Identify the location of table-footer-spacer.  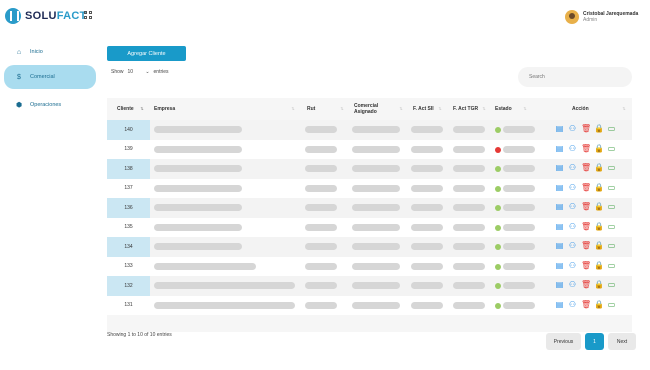
(369, 323).